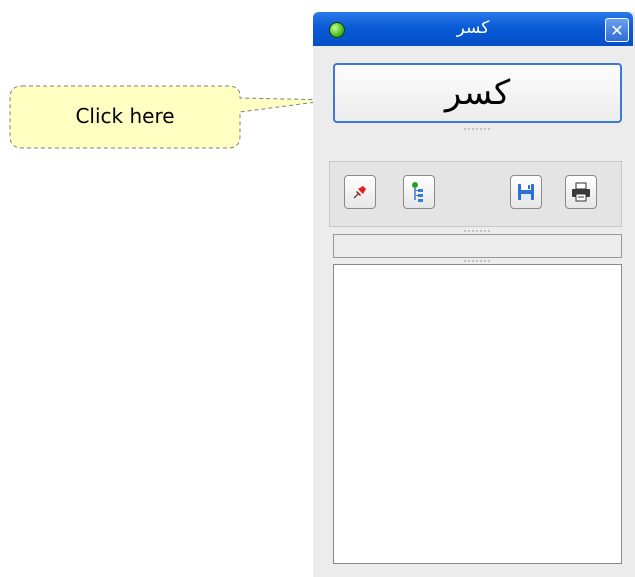  What do you see at coordinates (617, 30) in the screenshot?
I see `close-button: ✕` at bounding box center [617, 30].